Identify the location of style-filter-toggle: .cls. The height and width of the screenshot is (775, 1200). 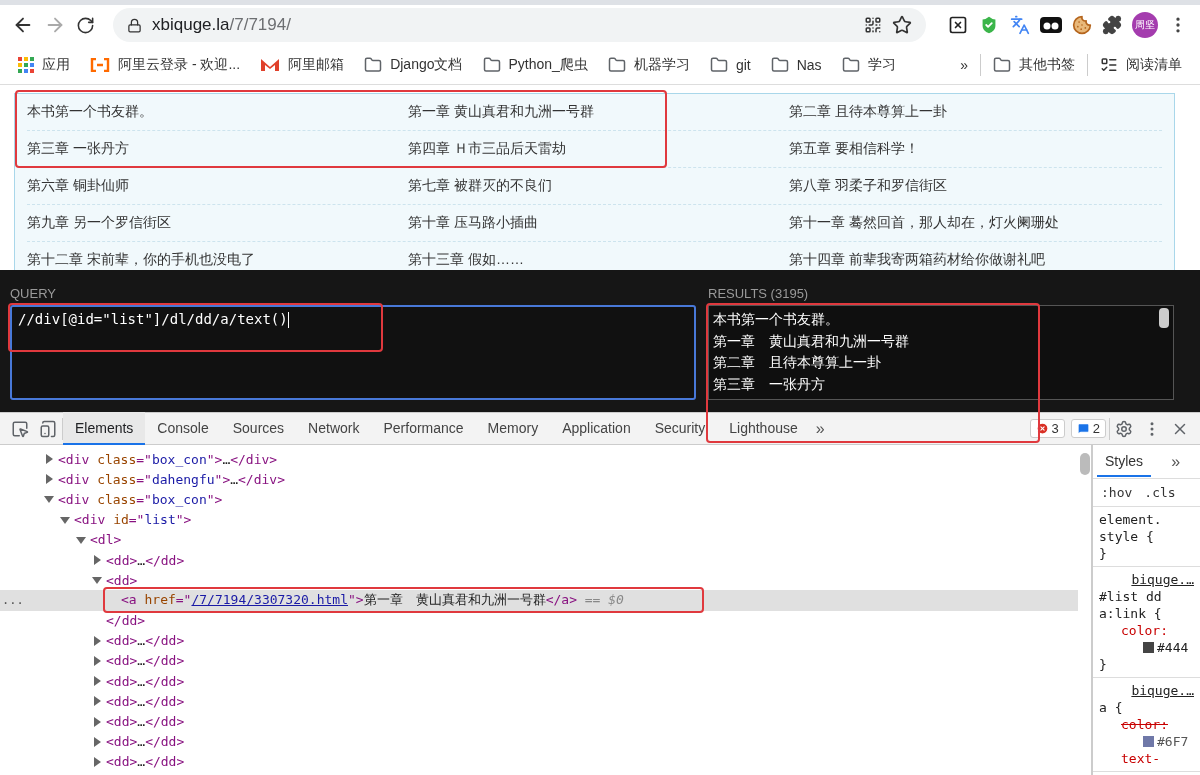
(1160, 492).